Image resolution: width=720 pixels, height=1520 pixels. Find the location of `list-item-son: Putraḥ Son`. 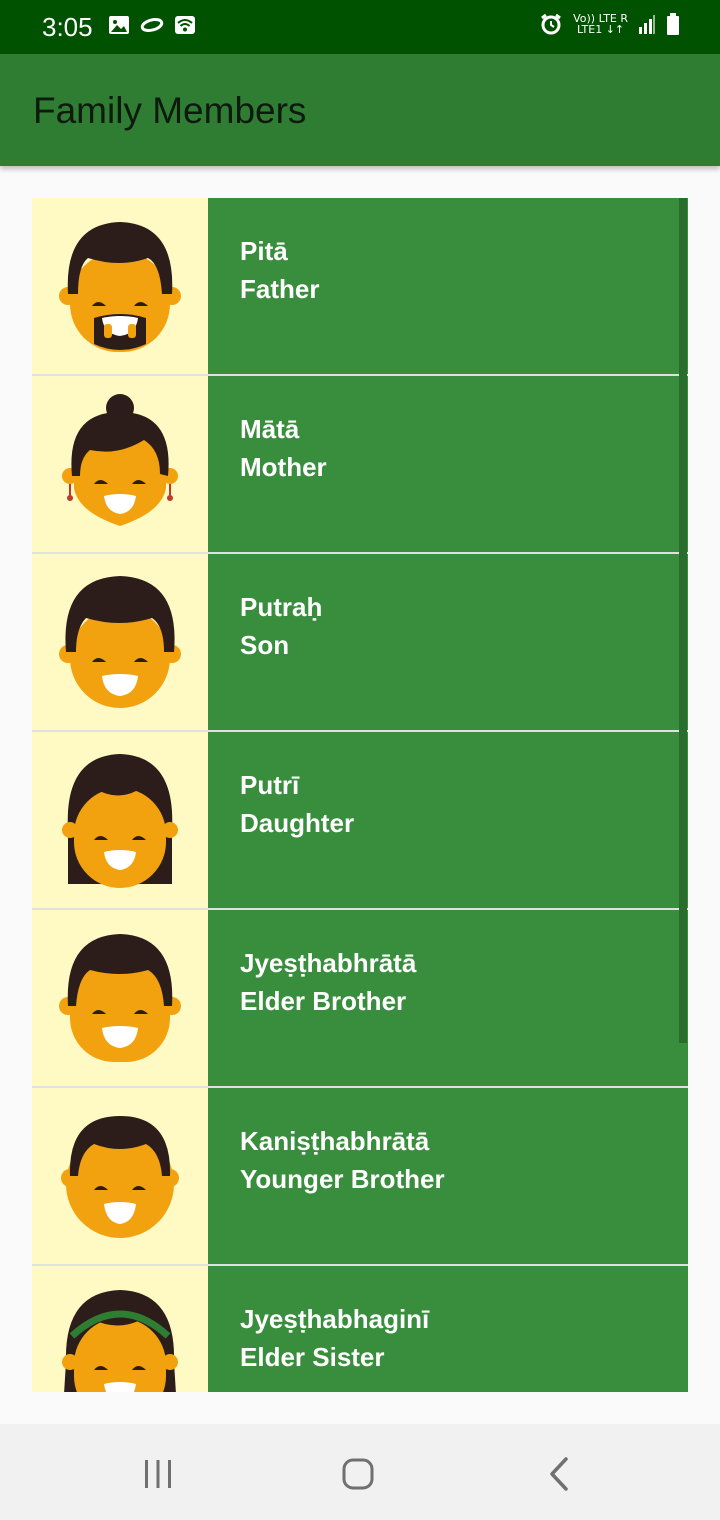

list-item-son: Putraḥ Son is located at coordinates (360, 642).